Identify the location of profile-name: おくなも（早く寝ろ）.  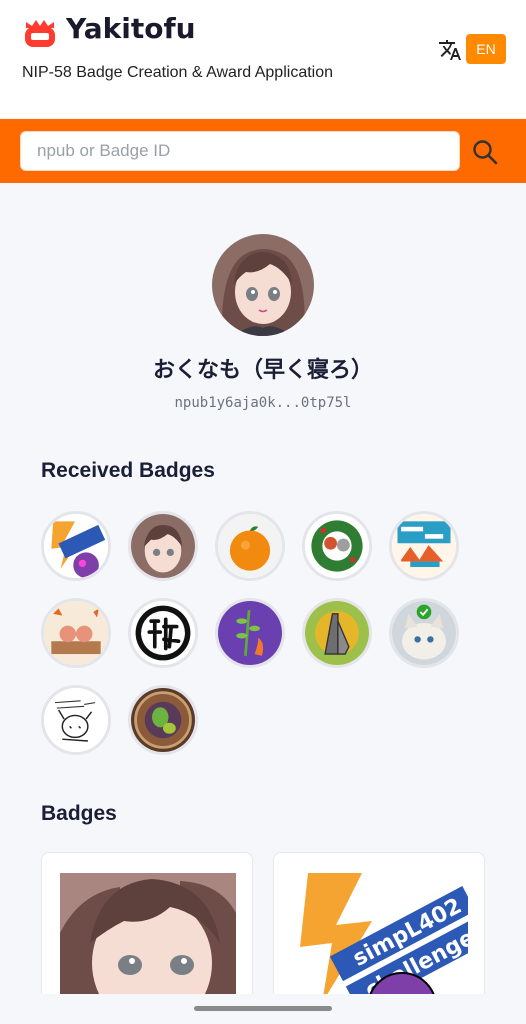
(262, 370).